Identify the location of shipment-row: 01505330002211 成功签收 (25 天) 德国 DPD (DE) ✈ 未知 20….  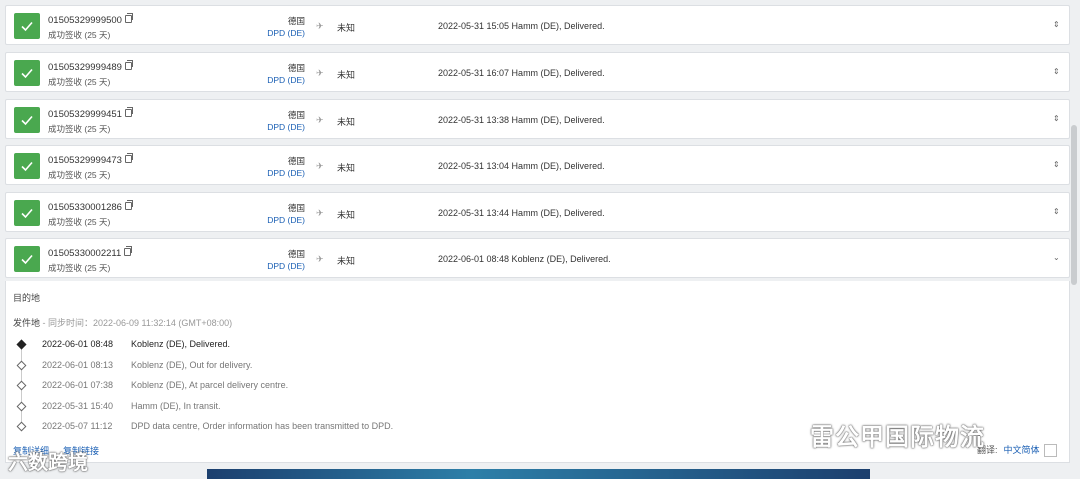
(537, 258).